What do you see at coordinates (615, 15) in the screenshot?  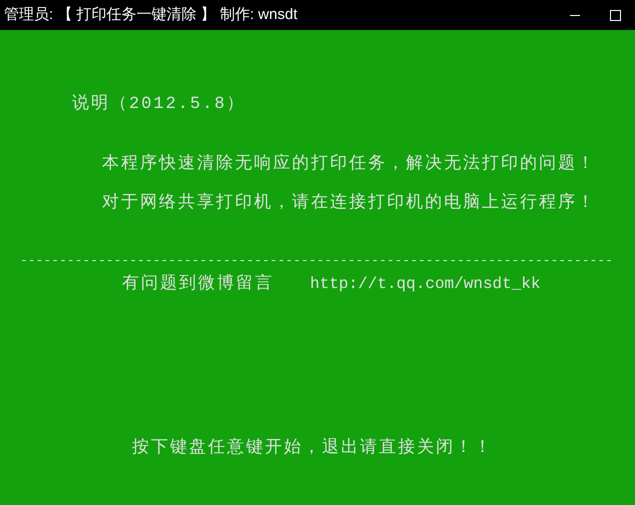 I see `maximize-icon` at bounding box center [615, 15].